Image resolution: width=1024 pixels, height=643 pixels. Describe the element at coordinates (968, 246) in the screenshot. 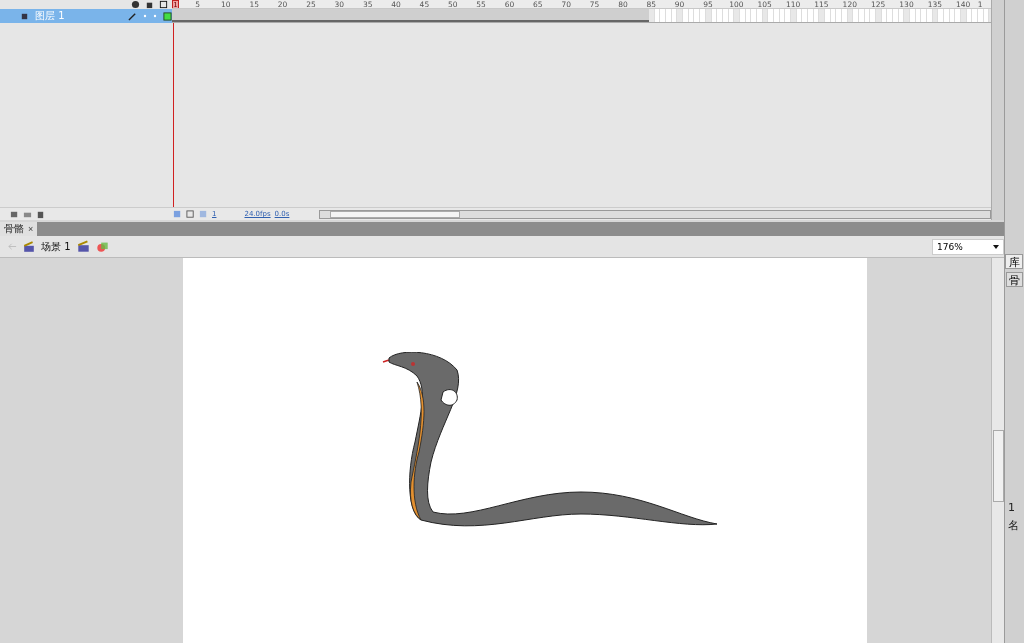

I see `zoom-dropdown: 176%` at that location.